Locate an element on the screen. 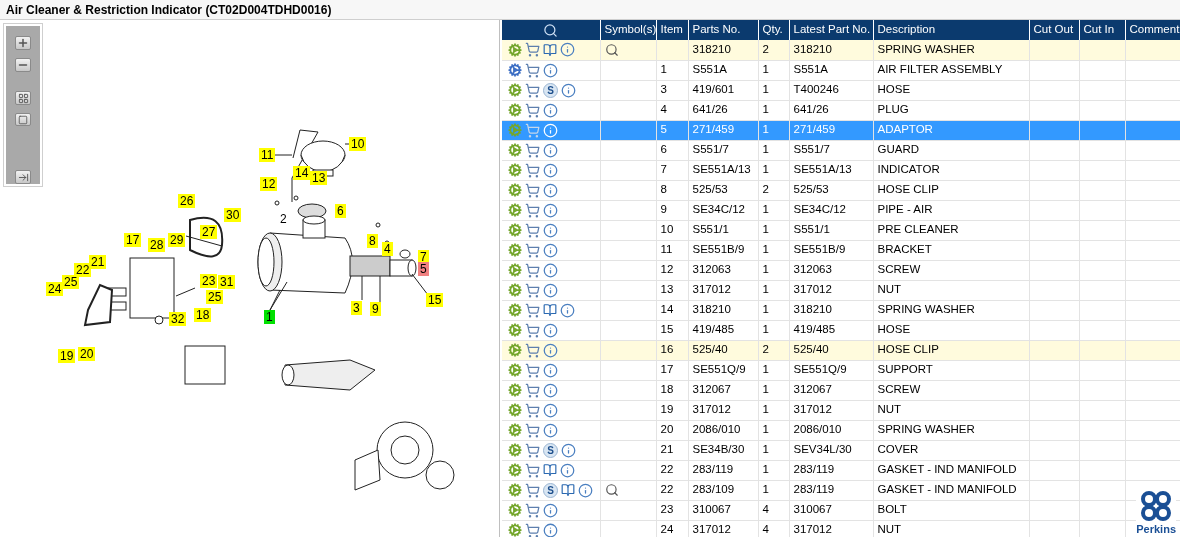  callout-label: 15 is located at coordinates (435, 300).